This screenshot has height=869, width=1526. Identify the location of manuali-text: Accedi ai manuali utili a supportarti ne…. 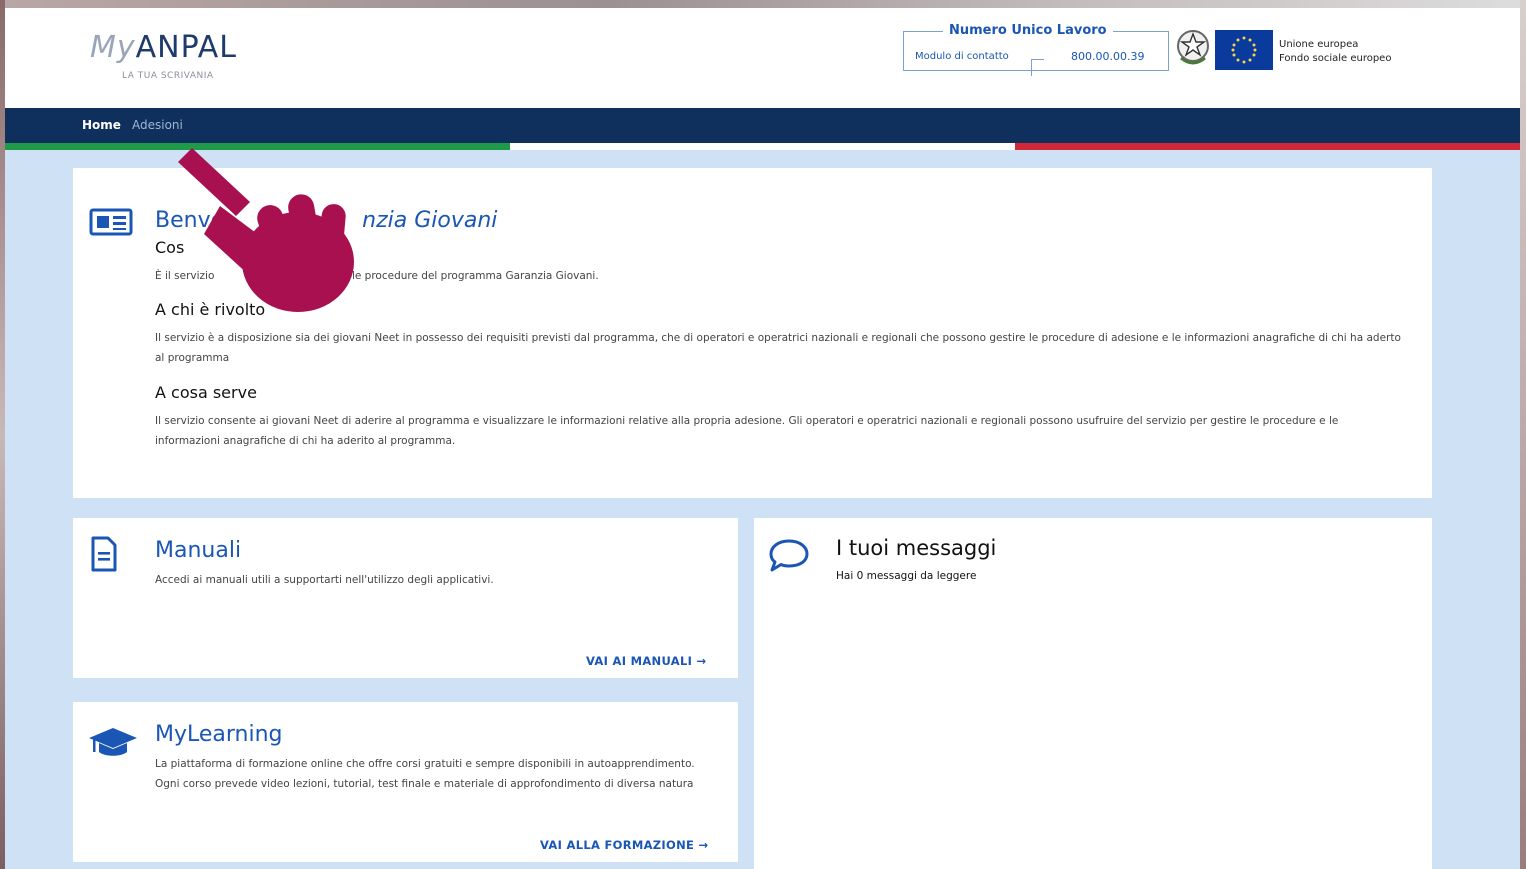
(324, 580).